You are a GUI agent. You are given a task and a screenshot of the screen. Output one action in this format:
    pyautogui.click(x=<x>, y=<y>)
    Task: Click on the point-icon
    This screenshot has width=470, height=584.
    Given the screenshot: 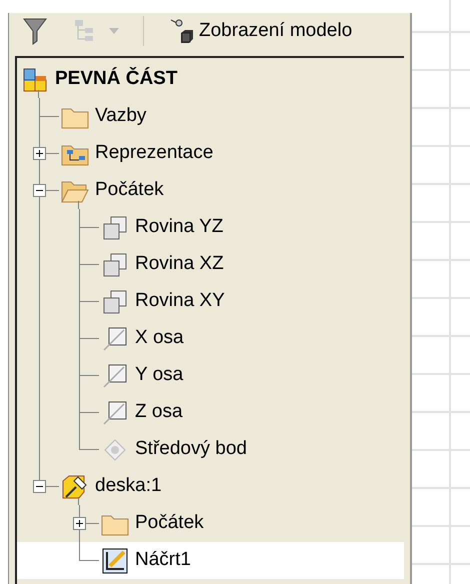 What is the action you would take?
    pyautogui.click(x=115, y=449)
    